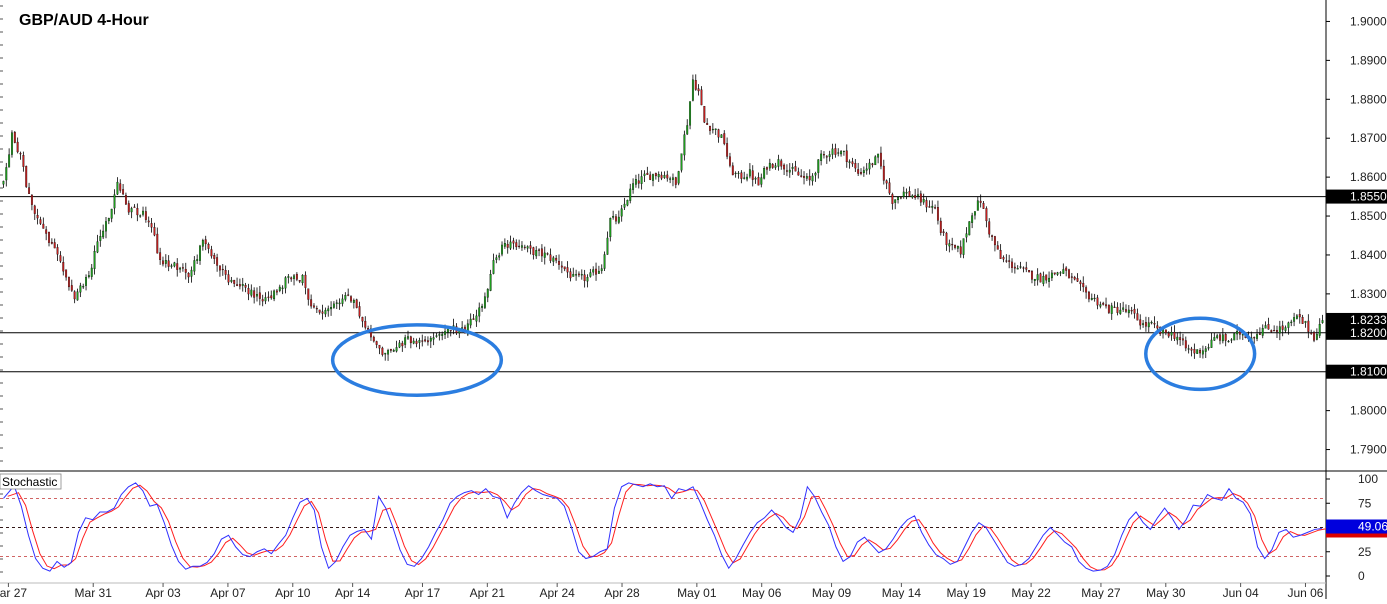 This screenshot has width=1387, height=604. I want to click on time-tick-label: Jun 06, so click(1305, 592).